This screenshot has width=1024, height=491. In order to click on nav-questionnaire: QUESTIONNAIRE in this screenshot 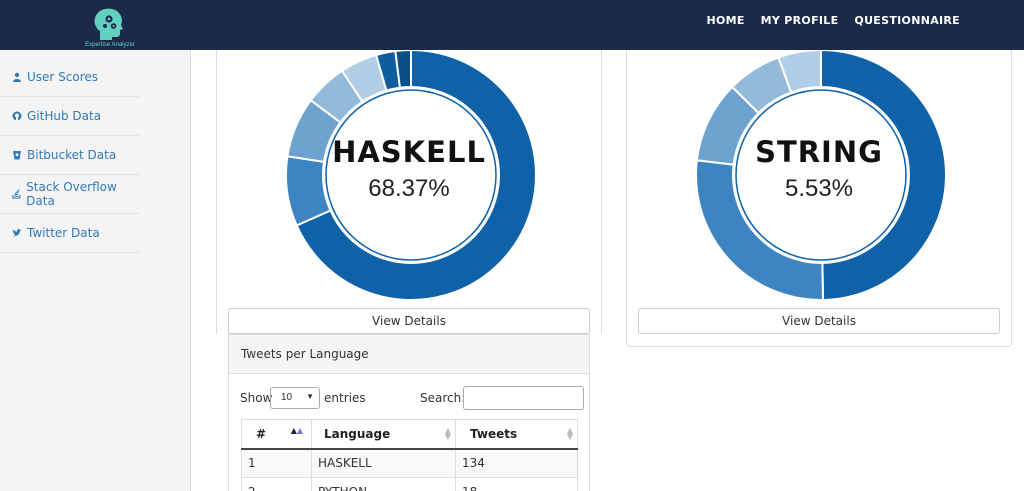, I will do `click(907, 20)`.